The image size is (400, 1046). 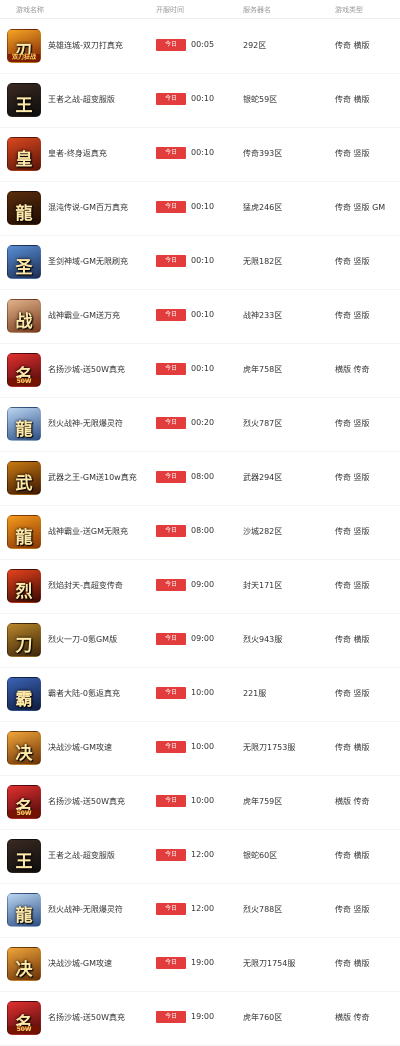 I want to click on table-row: 龍 烈火战神-无限爆灵符 今日 12:00 烈火788区 传奇 竖版, so click(x=200, y=910).